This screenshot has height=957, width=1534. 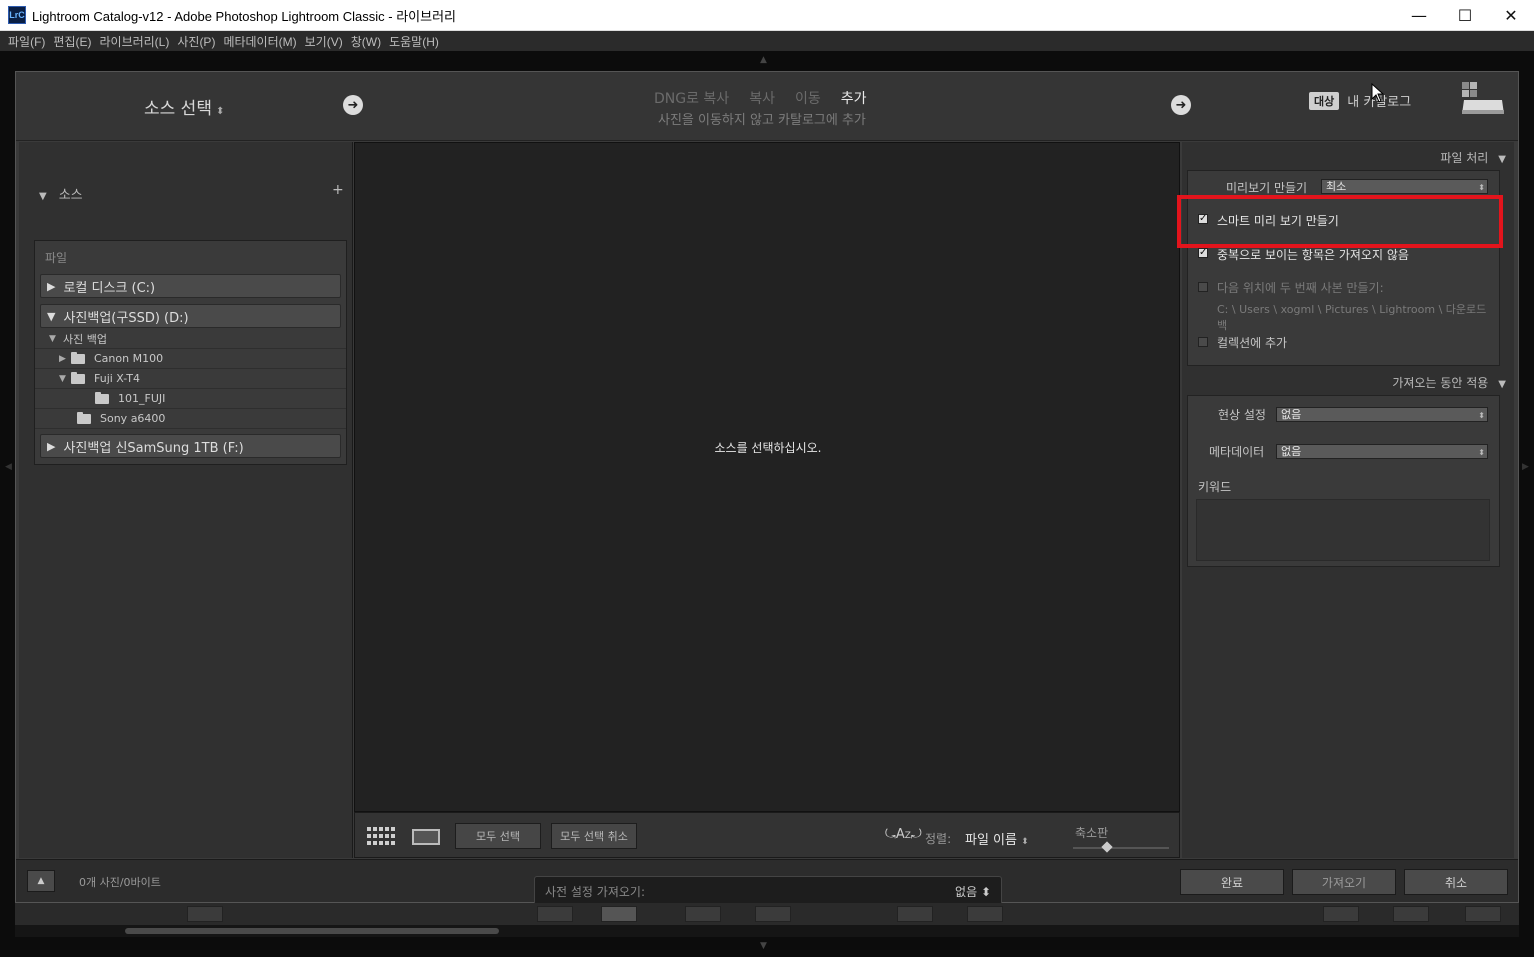 I want to click on deselect-all-button: 모두 선택 취소, so click(x=594, y=836).